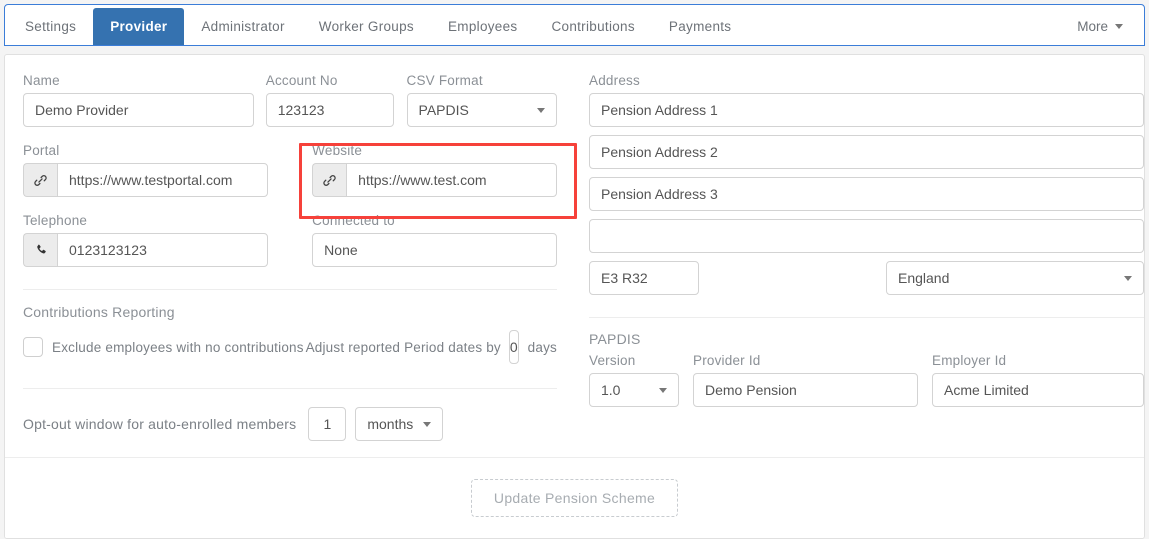 The image size is (1149, 539). What do you see at coordinates (353, 220) in the screenshot?
I see `connected-to-label: Connected to` at bounding box center [353, 220].